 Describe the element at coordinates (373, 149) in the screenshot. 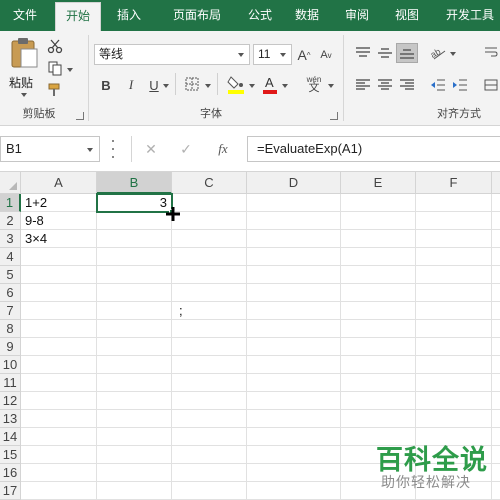

I see `formula-input: =EvaluateExp(A1)` at that location.